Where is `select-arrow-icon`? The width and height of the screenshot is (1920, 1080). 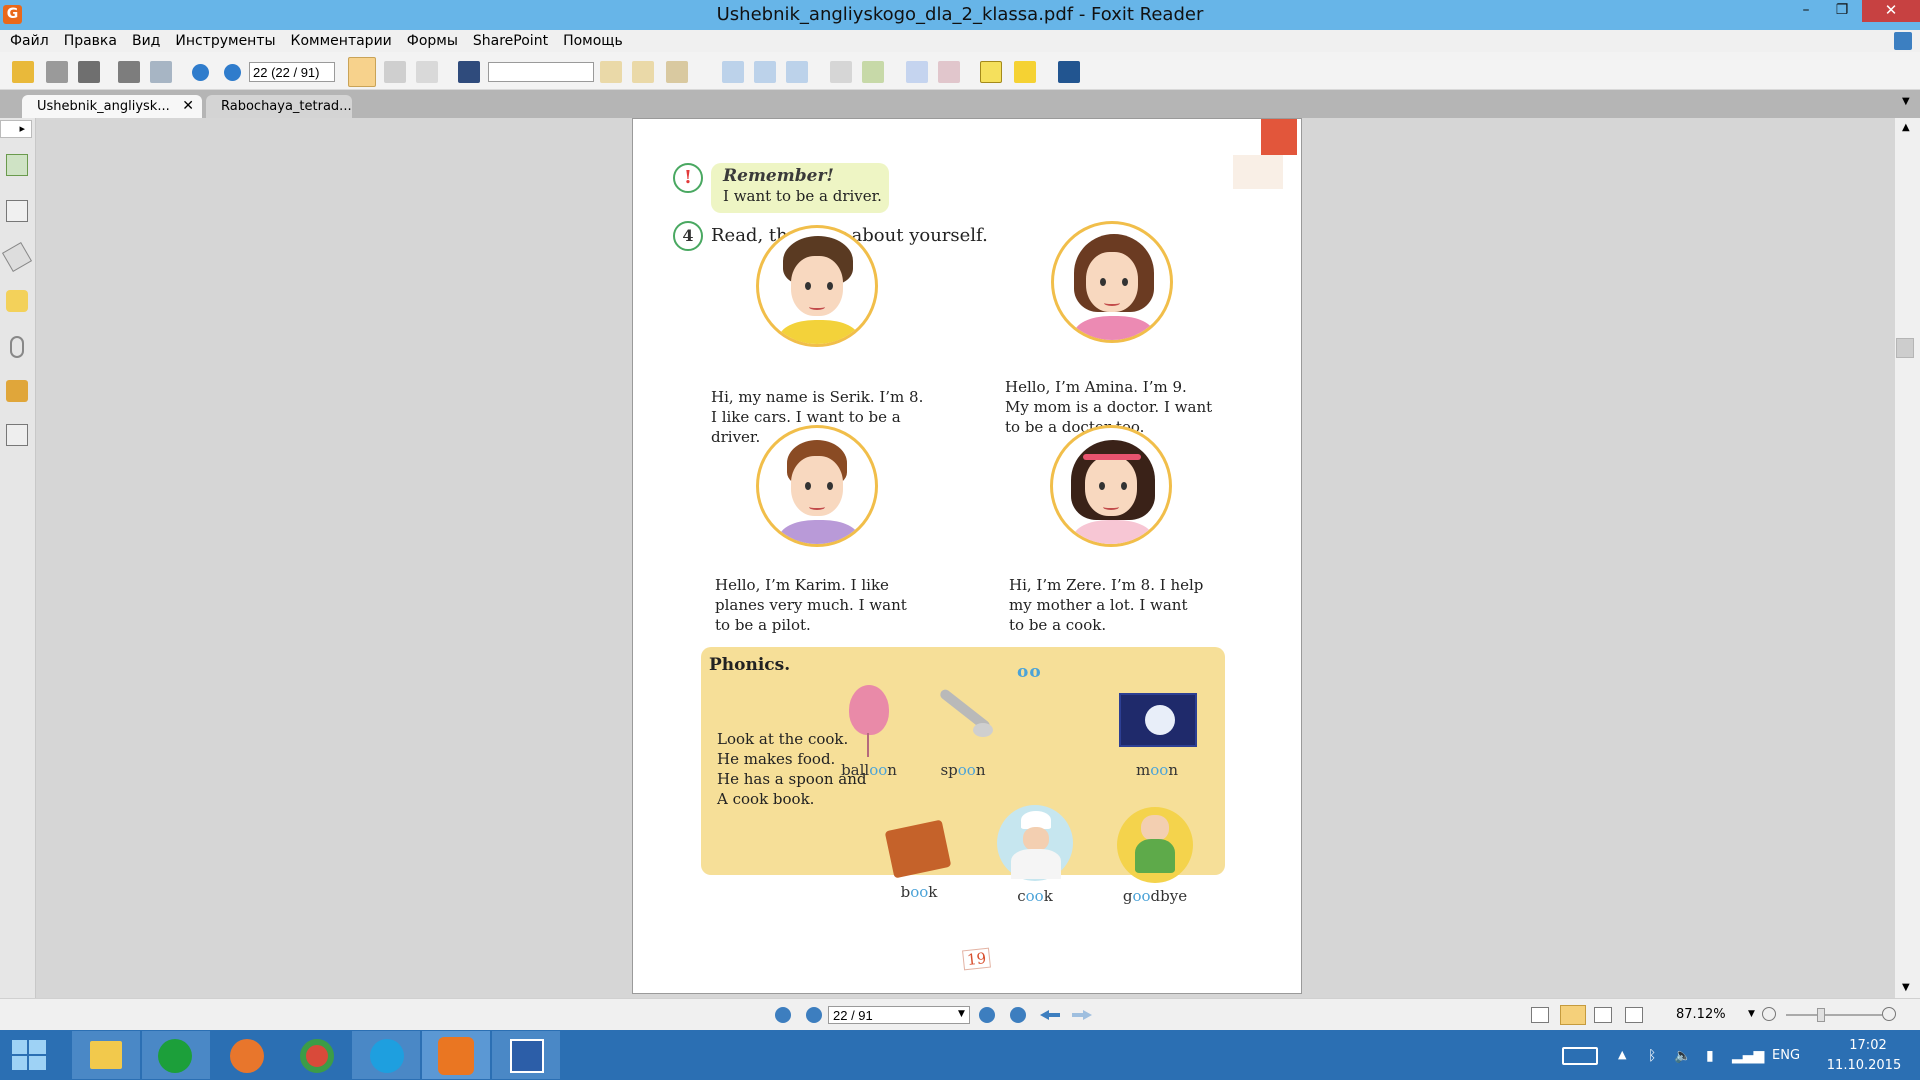 select-arrow-icon is located at coordinates (427, 72).